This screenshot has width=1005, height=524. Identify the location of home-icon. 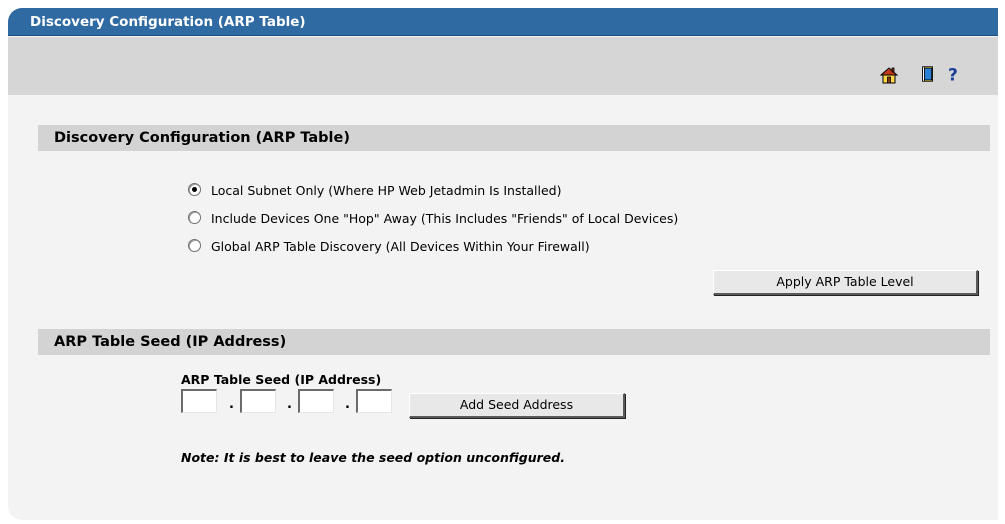
(889, 75).